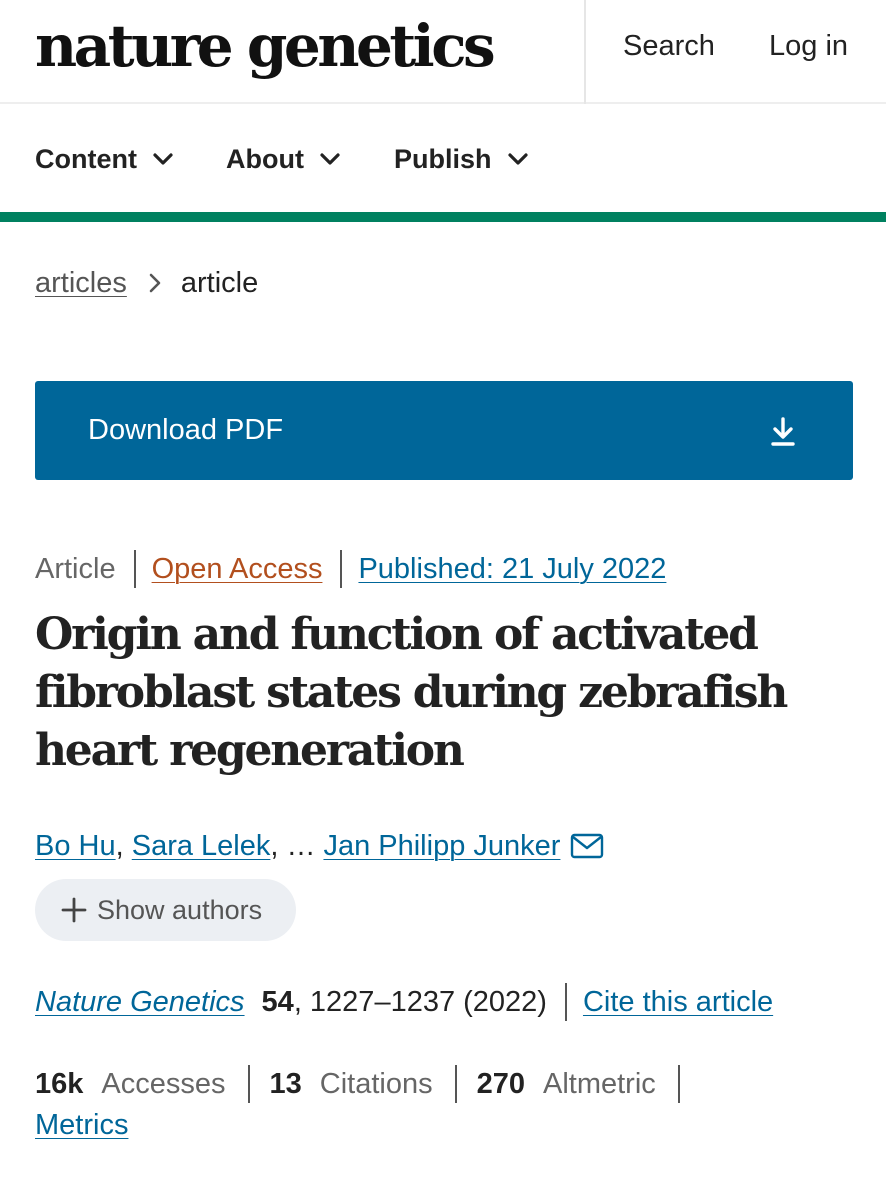  What do you see at coordinates (669, 46) in the screenshot?
I see `search-link: Search` at bounding box center [669, 46].